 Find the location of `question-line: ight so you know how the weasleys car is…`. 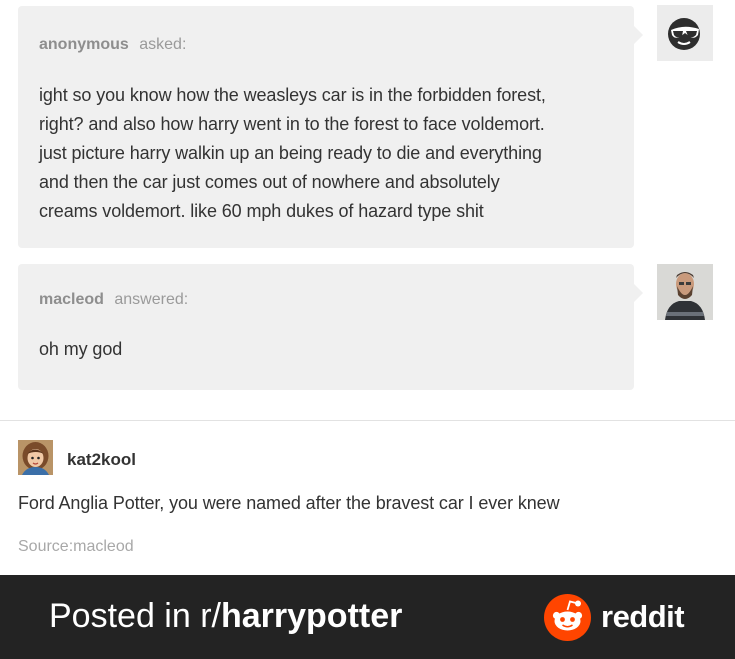

question-line: ight so you know how the weasleys car is… is located at coordinates (292, 95).